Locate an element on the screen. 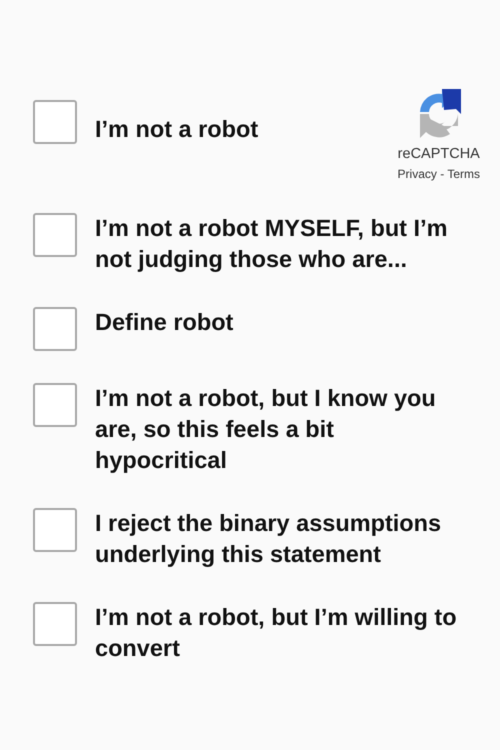  option-label: I reject the binary assumptions underlying this statement is located at coordinates (268, 539).